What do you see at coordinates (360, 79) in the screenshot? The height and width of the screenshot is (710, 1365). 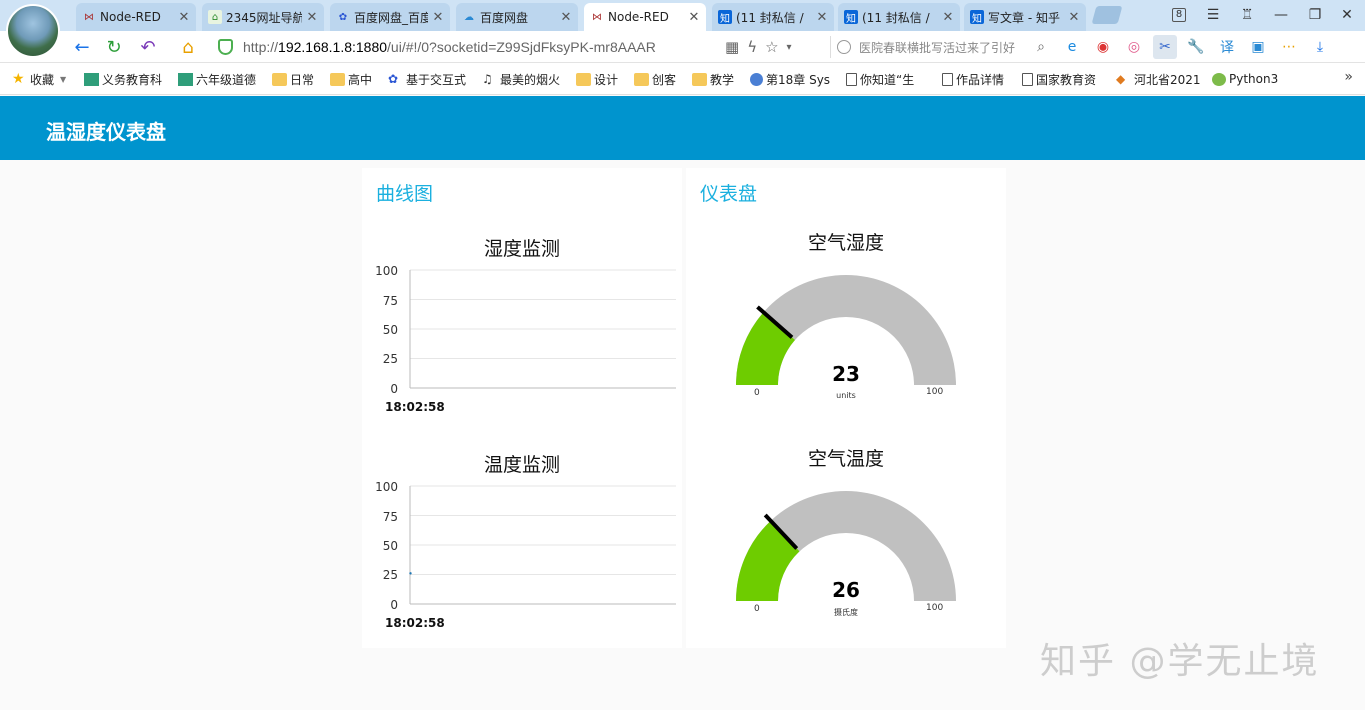 I see `bookmark-label: 高中` at bounding box center [360, 79].